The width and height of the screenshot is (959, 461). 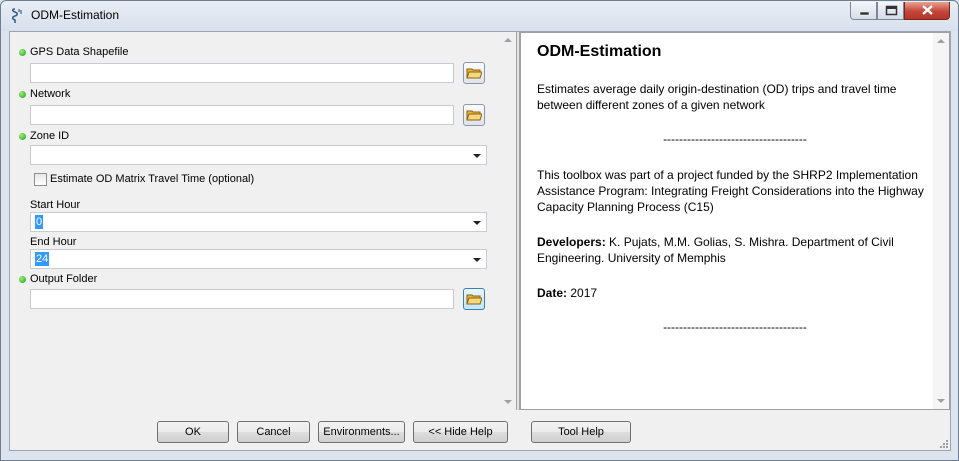 I want to click on close-icon, so click(x=927, y=10).